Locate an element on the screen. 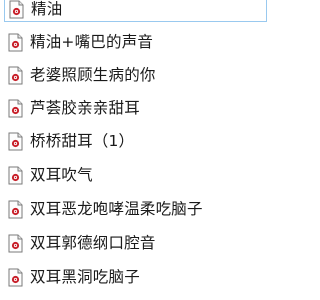 This screenshot has width=320, height=300. file-item: 双耳黑洞吃脑子 is located at coordinates (75, 277).